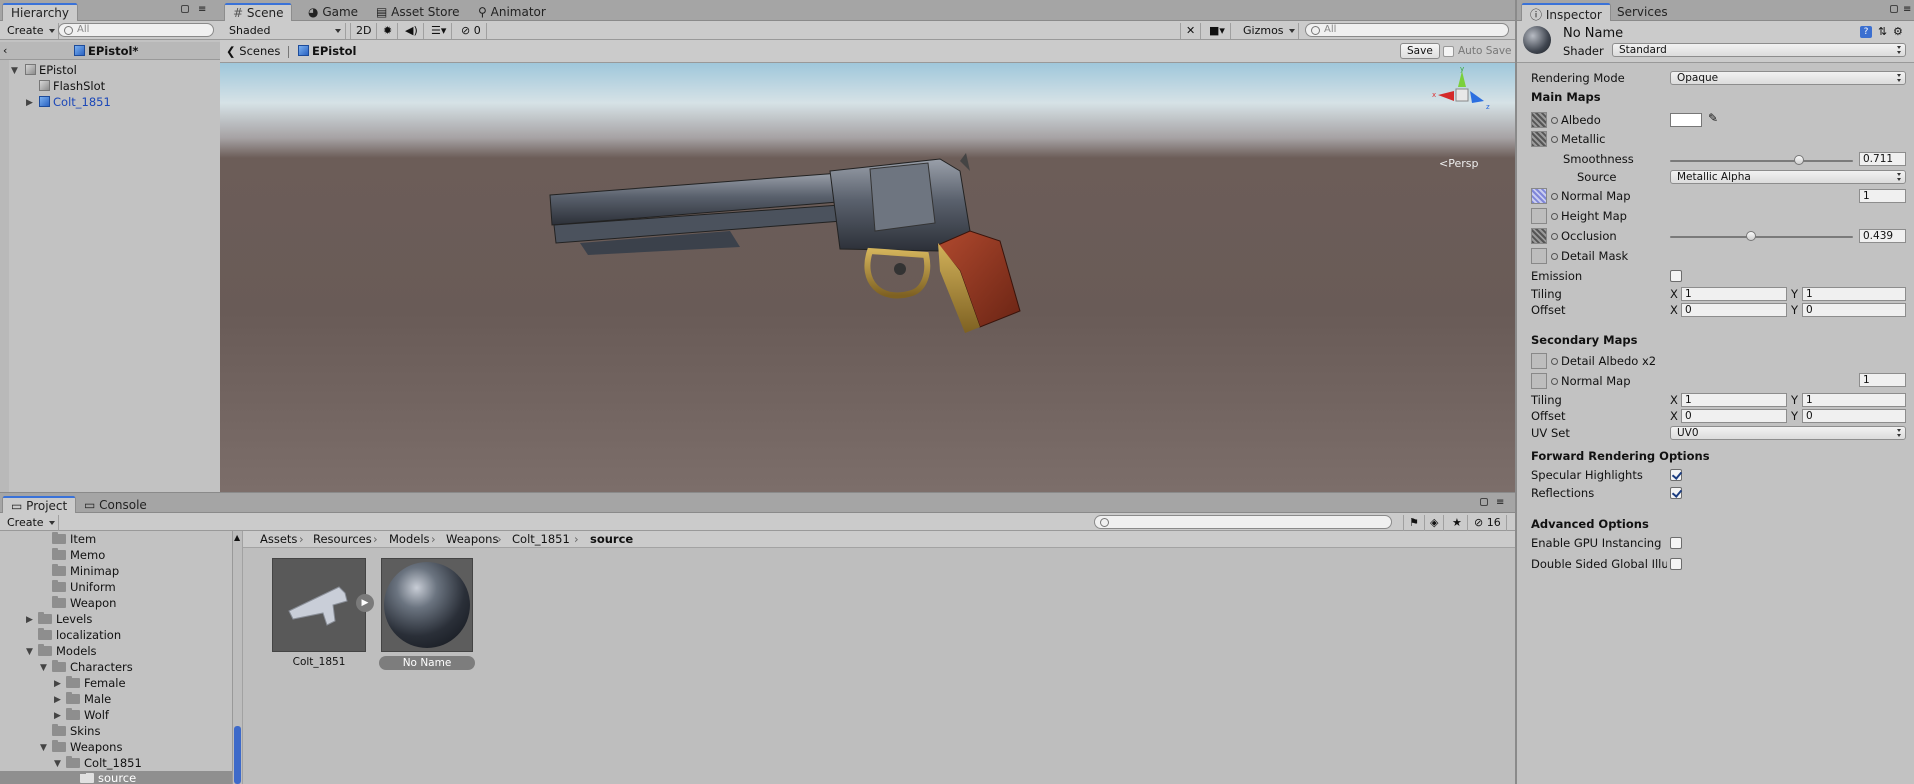  What do you see at coordinates (1457, 523) in the screenshot?
I see `favorites-star-icon: ★` at bounding box center [1457, 523].